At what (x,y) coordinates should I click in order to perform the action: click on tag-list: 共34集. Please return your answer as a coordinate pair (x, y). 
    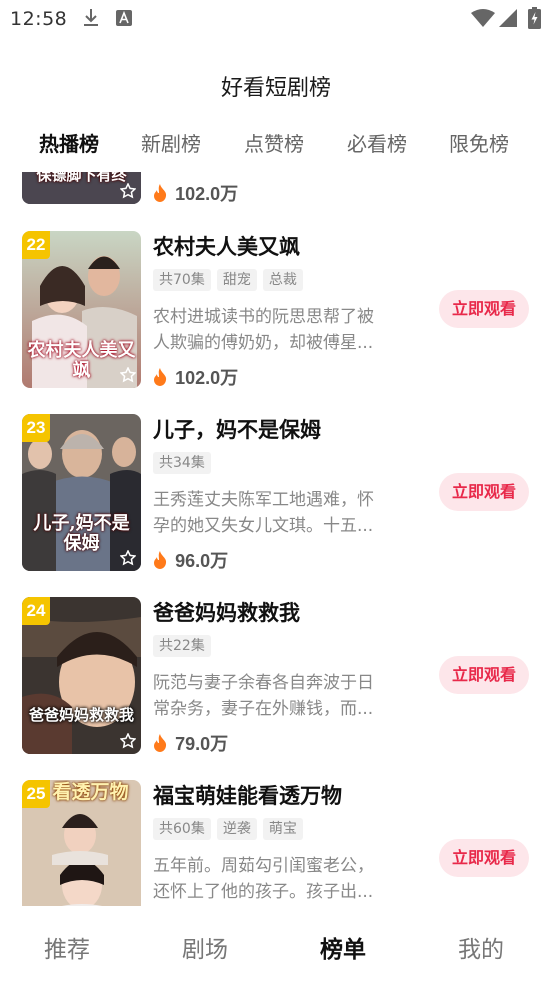
    Looking at the image, I should click on (185, 463).